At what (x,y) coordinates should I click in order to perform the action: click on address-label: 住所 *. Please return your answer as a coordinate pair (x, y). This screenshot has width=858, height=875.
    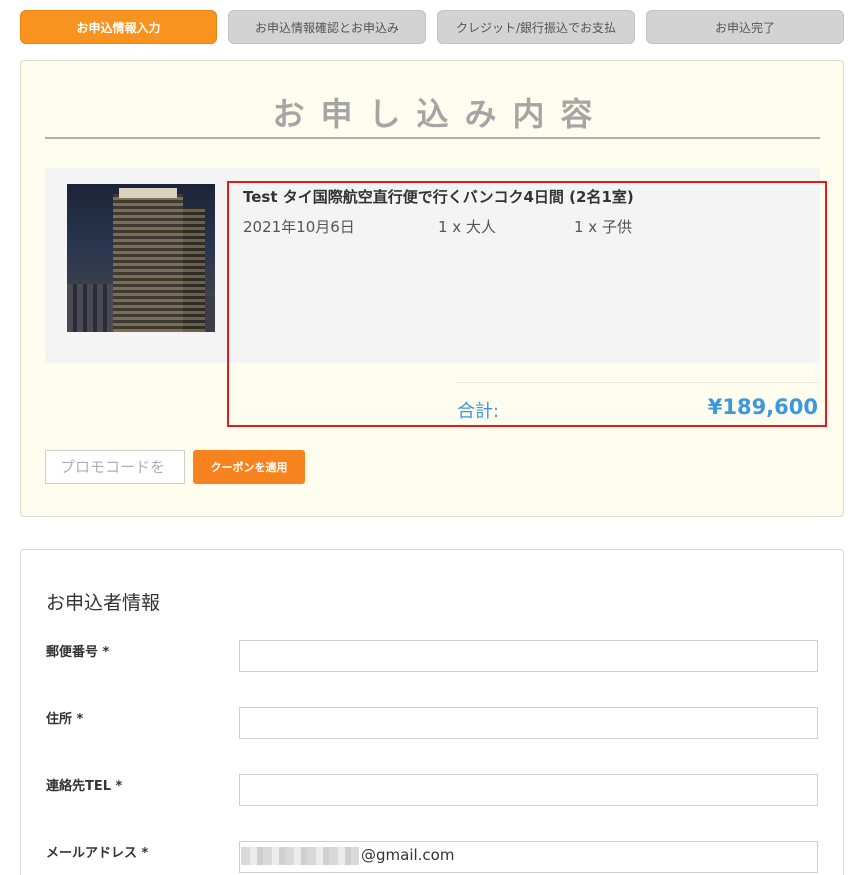
    Looking at the image, I should click on (65, 719).